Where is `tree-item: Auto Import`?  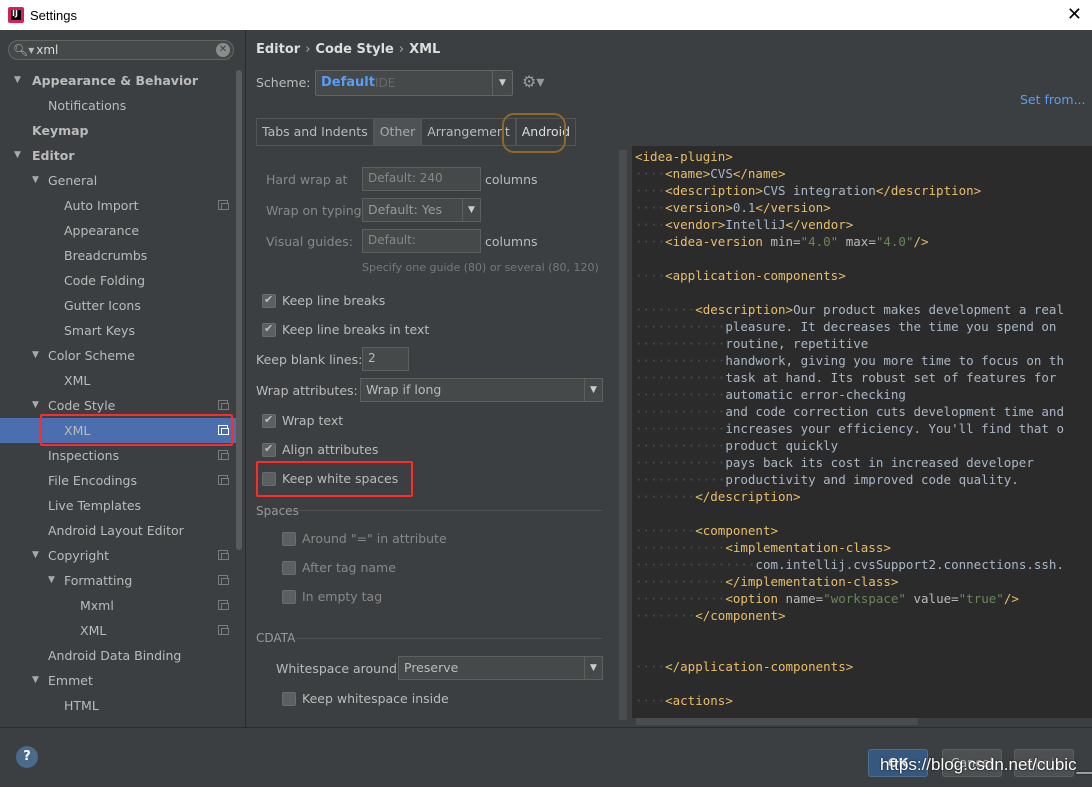
tree-item: Auto Import is located at coordinates (120, 205).